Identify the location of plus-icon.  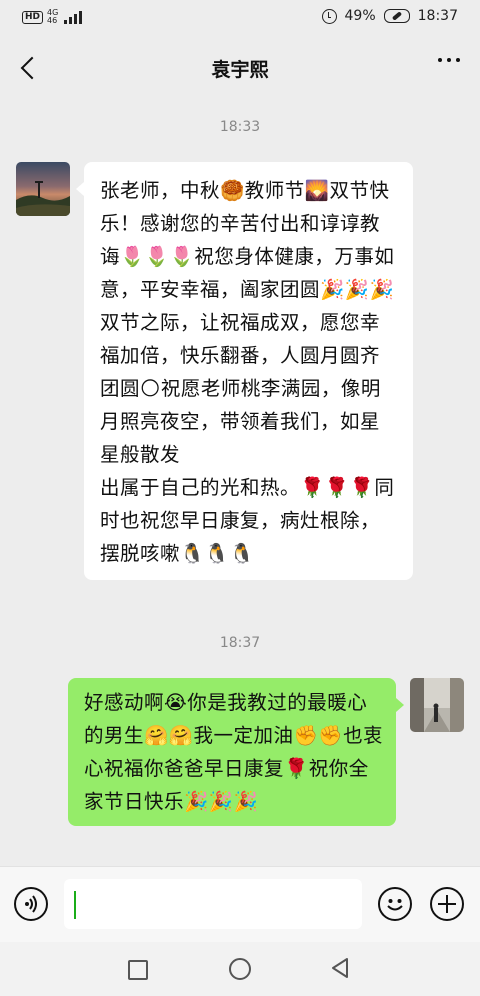
(447, 904).